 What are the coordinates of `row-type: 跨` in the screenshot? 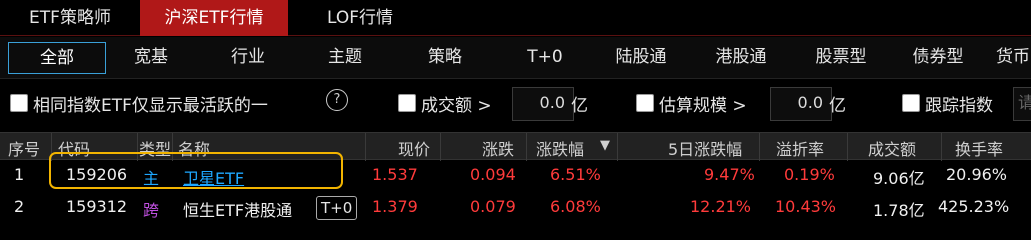 It's located at (151, 210).